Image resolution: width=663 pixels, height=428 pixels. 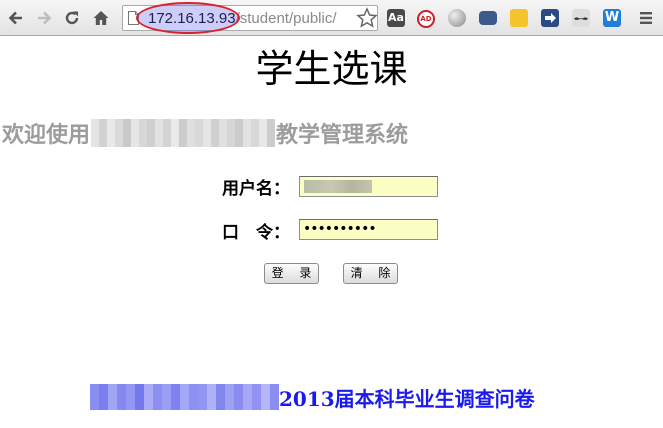 I want to click on w-icon: W, so click(x=612, y=18).